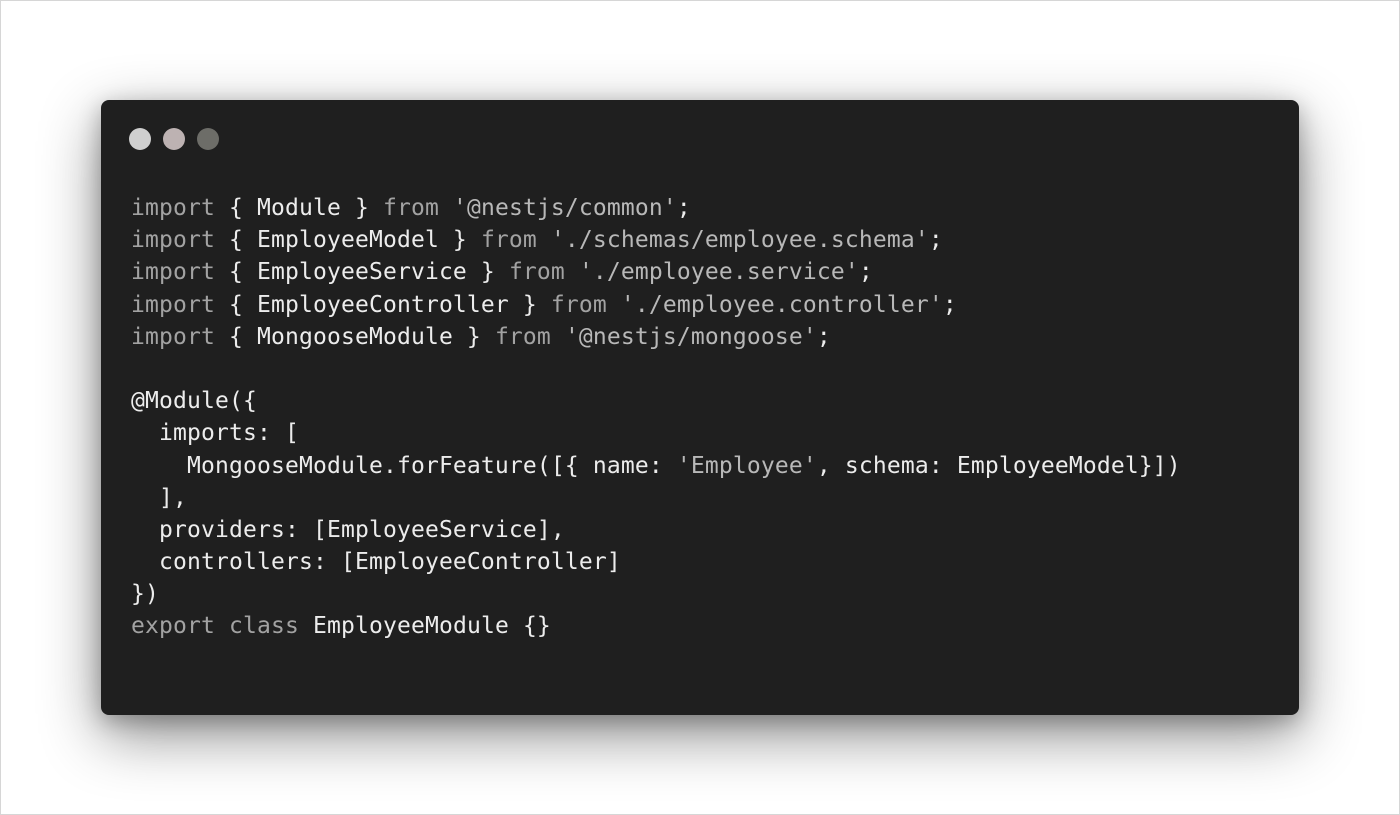  Describe the element at coordinates (656, 401) in the screenshot. I see `code-line: @Module({` at that location.